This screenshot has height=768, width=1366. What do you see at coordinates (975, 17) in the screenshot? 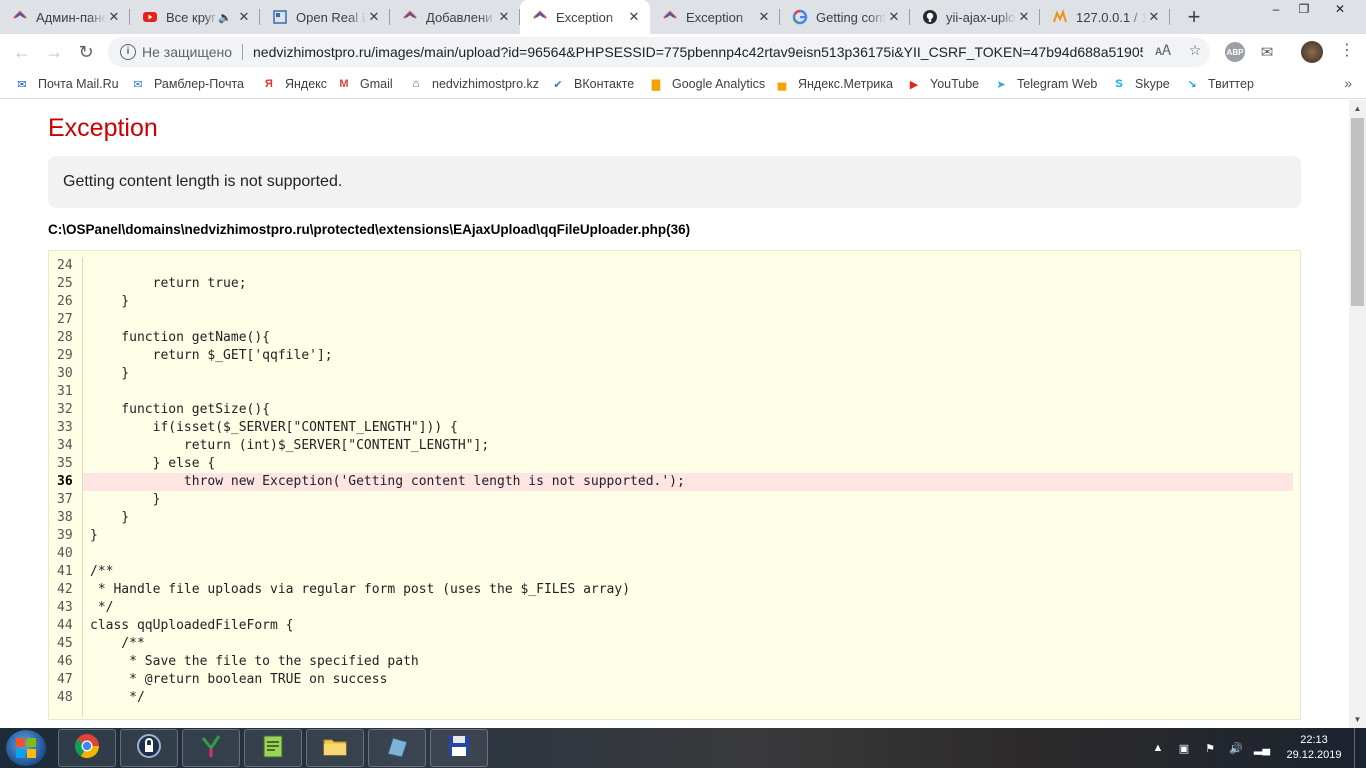
I see `browser-tab: yii-ajax-uplo ✕` at bounding box center [975, 17].